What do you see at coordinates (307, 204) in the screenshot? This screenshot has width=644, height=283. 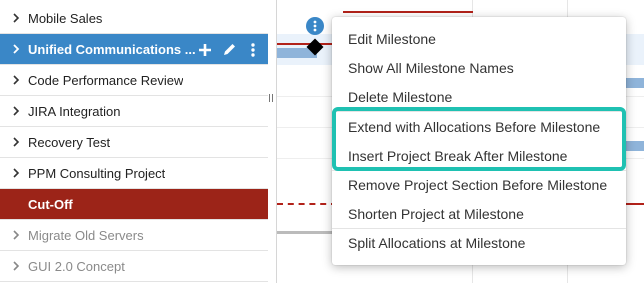 I see `cut-off-dashed-line` at bounding box center [307, 204].